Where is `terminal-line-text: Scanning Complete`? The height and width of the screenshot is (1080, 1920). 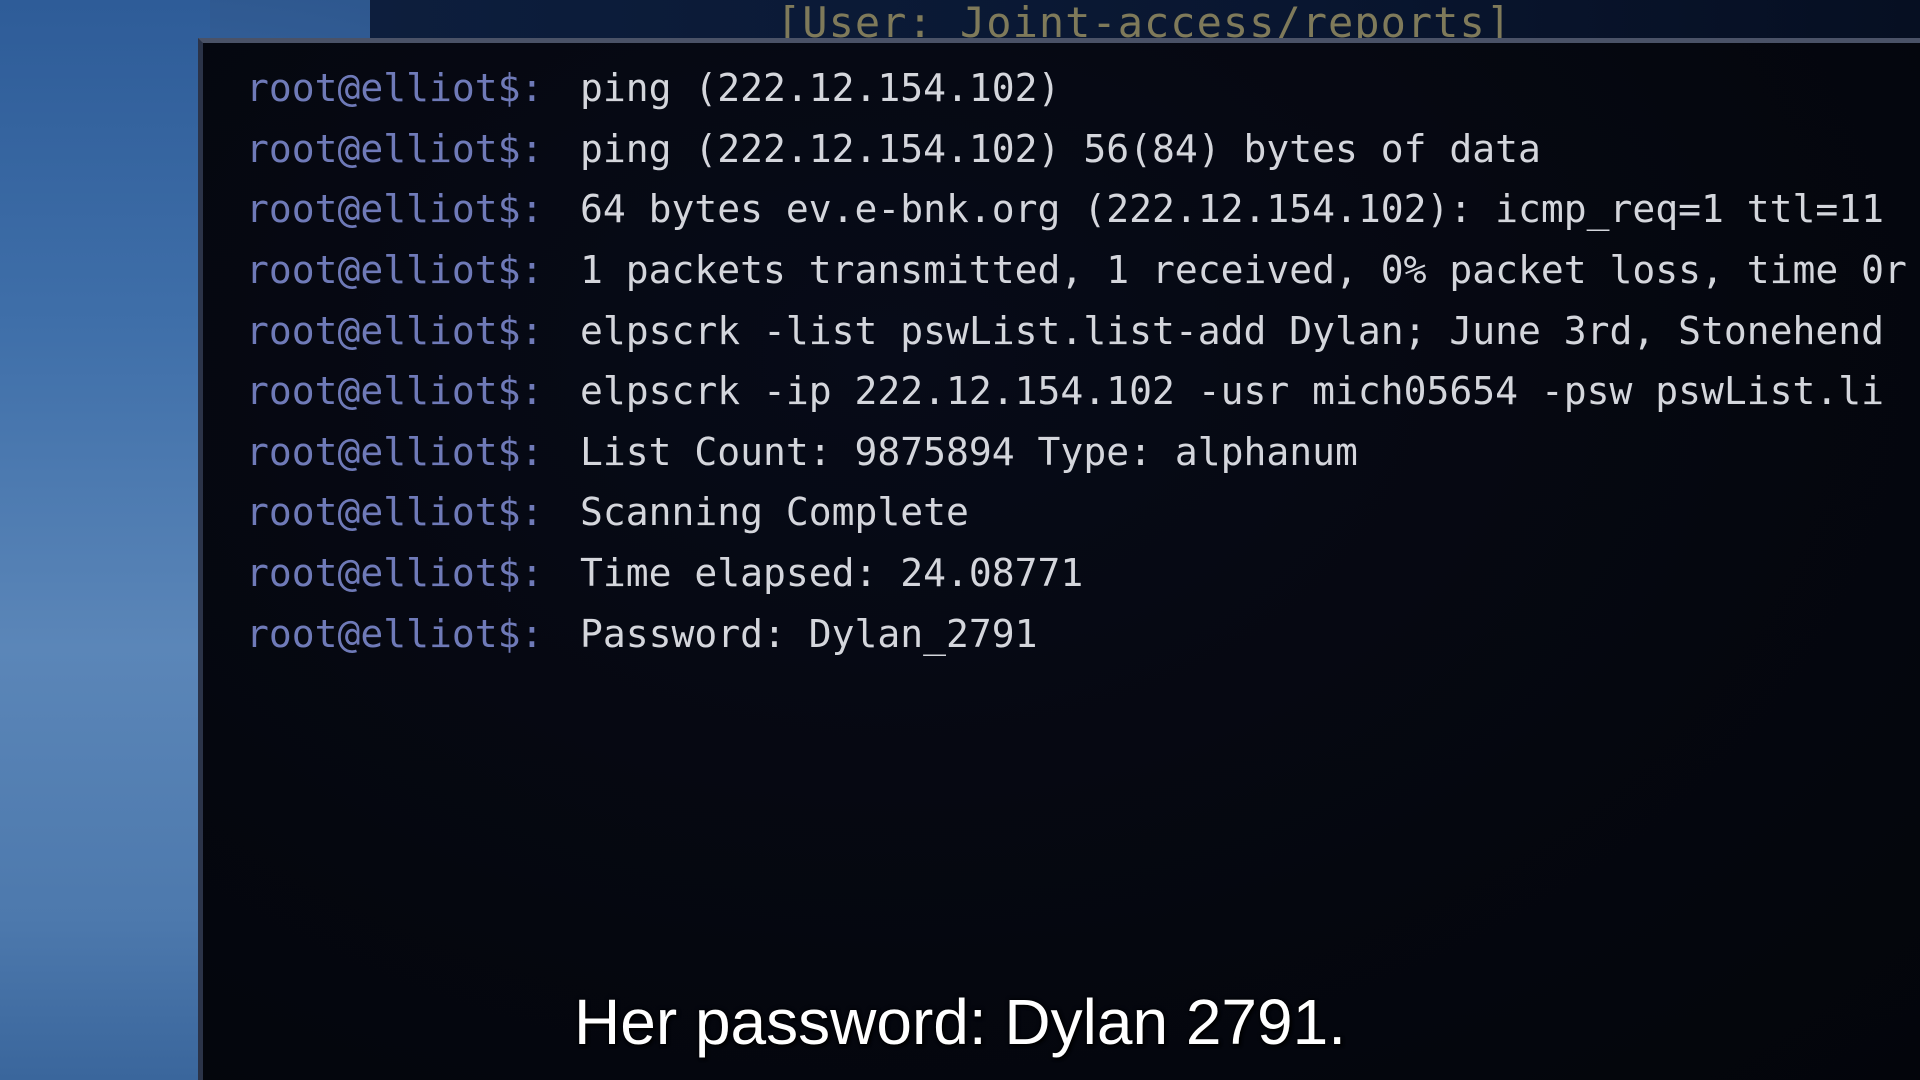 terminal-line-text: Scanning Complete is located at coordinates (774, 512).